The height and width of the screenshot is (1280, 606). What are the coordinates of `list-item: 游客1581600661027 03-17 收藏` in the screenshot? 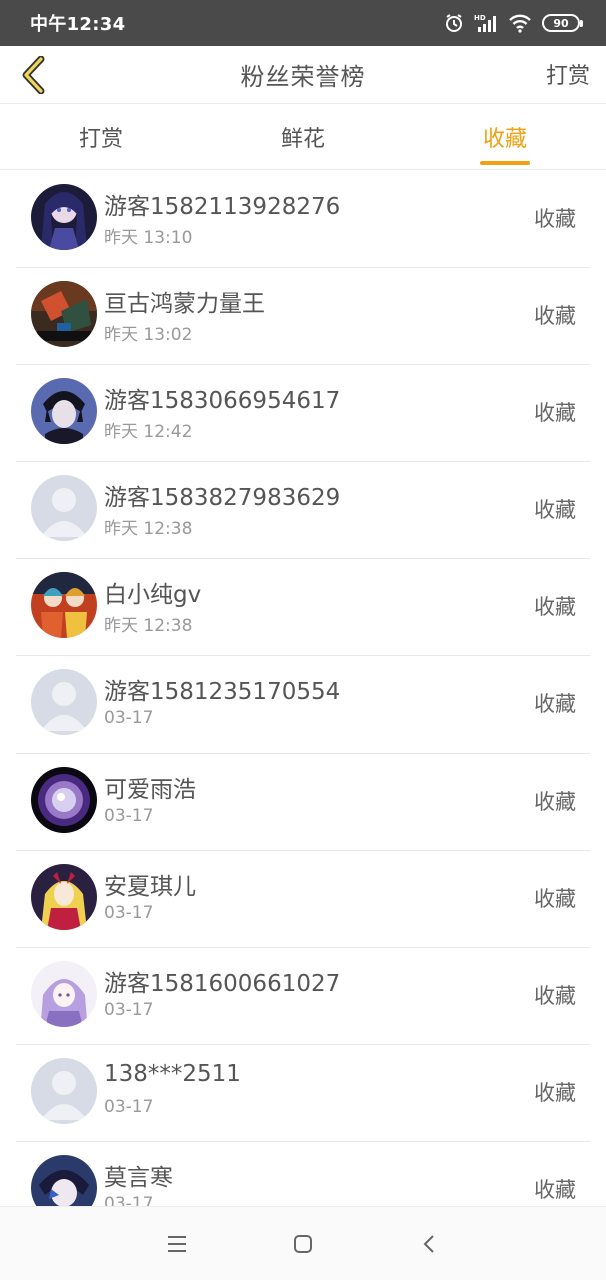 It's located at (303, 996).